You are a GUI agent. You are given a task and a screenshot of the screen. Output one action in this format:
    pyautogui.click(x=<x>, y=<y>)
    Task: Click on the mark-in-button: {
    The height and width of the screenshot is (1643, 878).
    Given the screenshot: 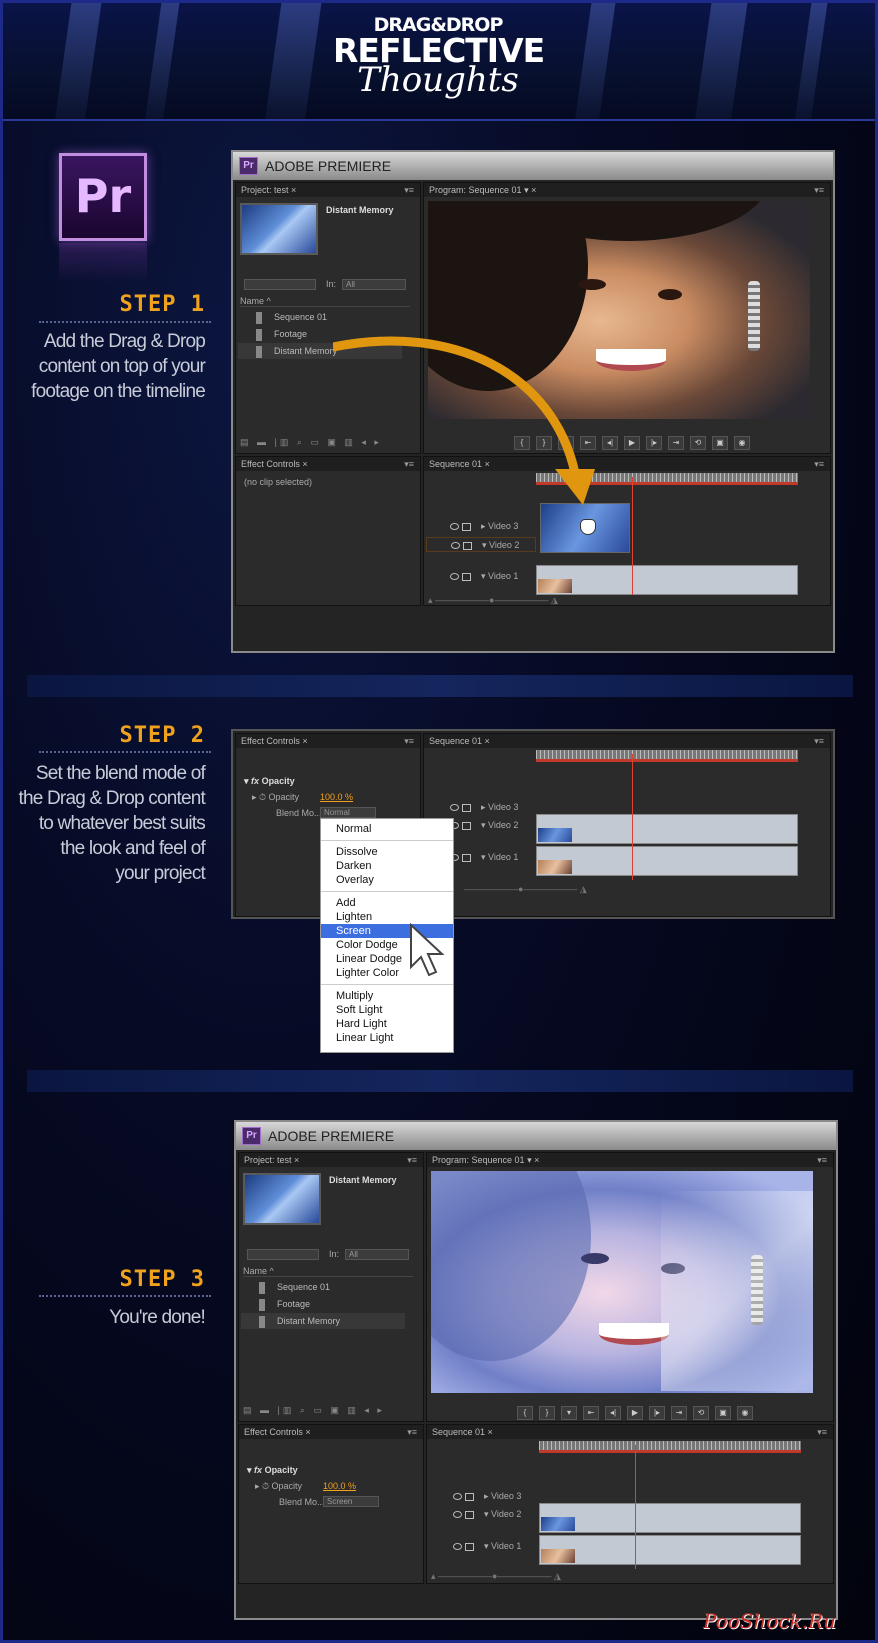 What is the action you would take?
    pyautogui.click(x=525, y=1413)
    